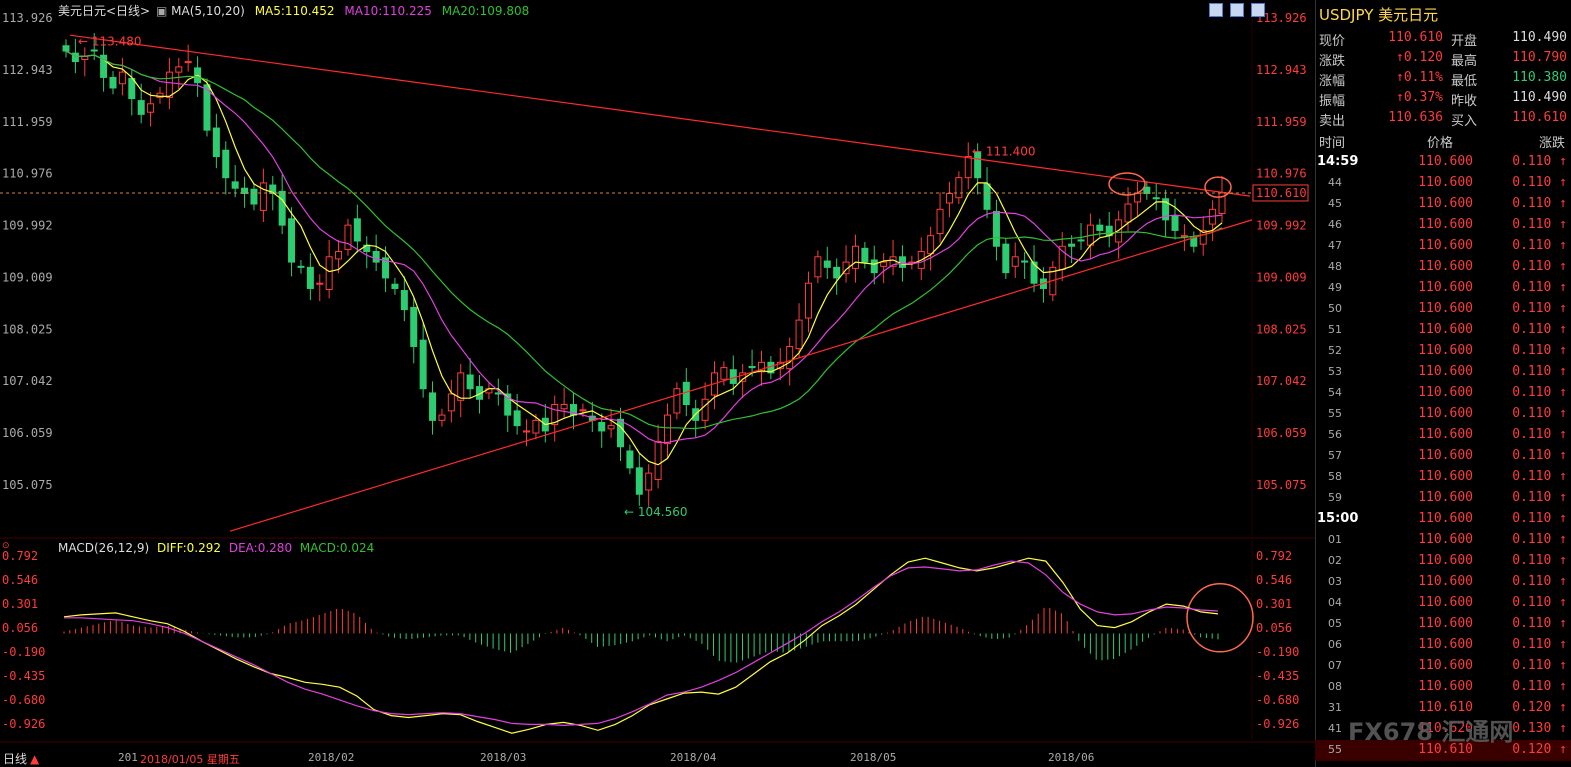 The width and height of the screenshot is (1571, 767). Describe the element at coordinates (1335, 476) in the screenshot. I see `tick-time: 58` at that location.